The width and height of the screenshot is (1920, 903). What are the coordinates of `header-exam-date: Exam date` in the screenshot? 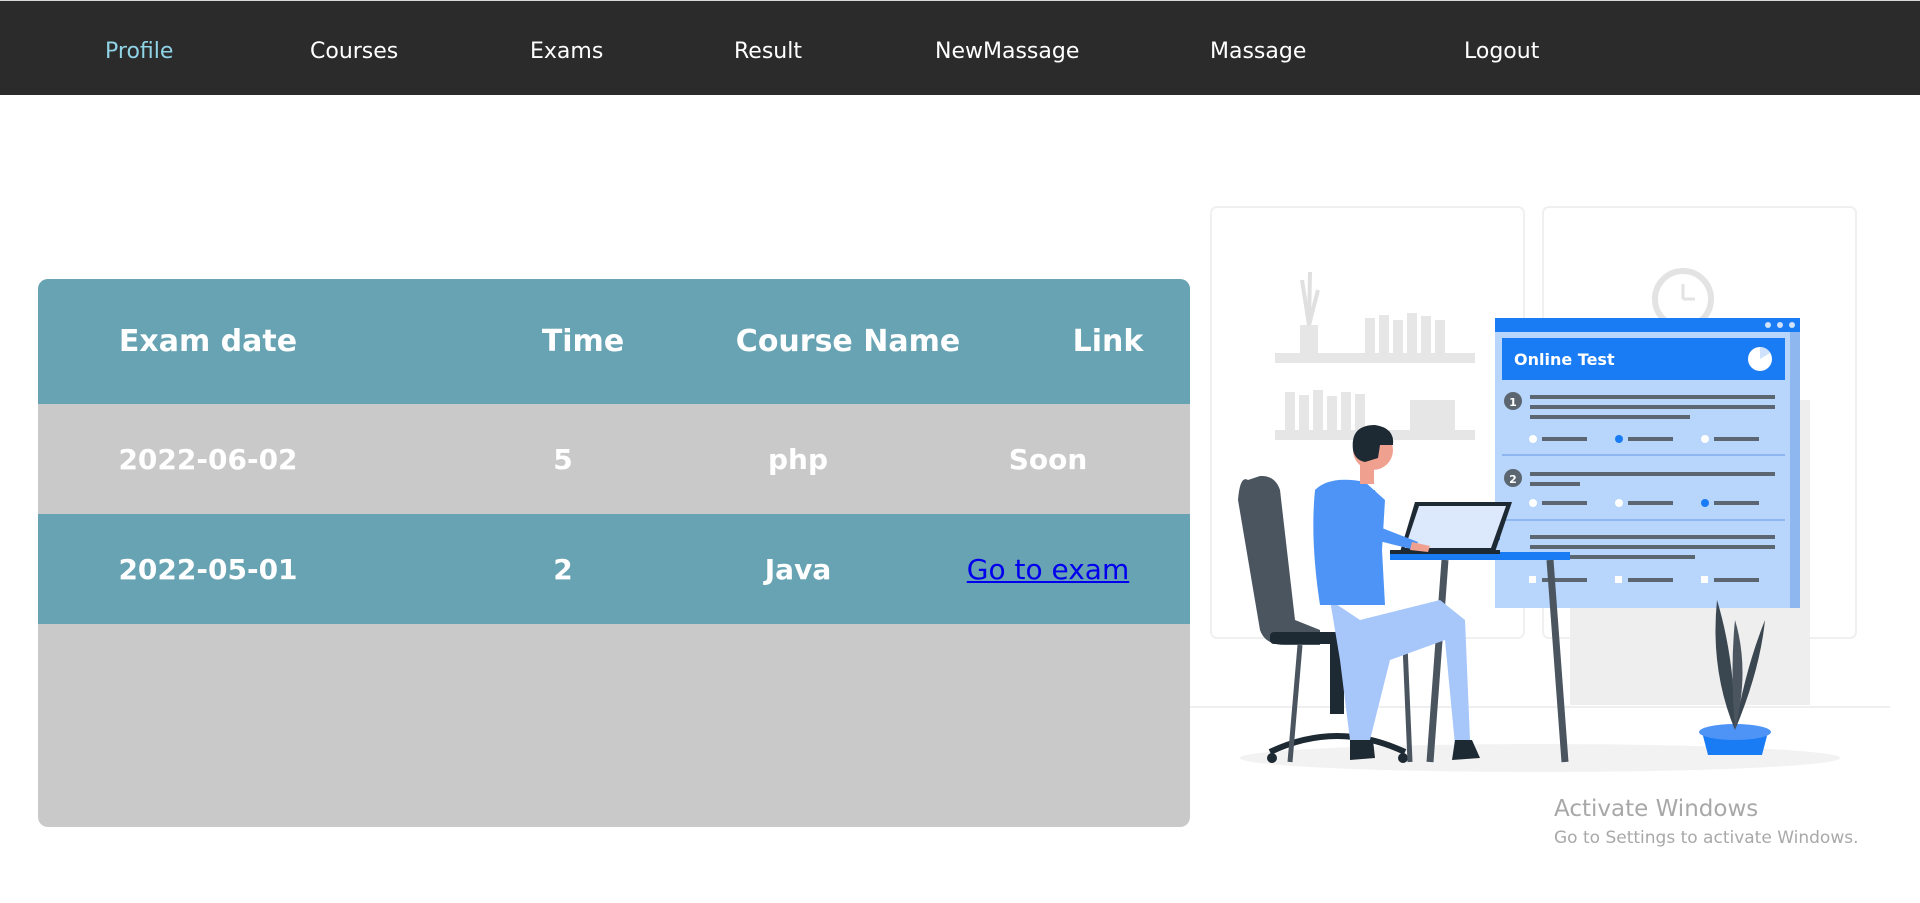 It's located at (208, 341).